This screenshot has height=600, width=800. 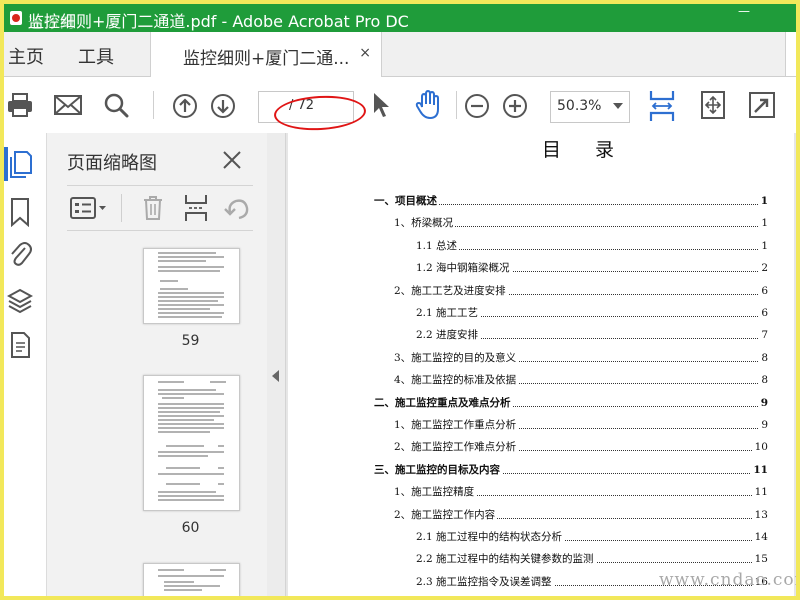 What do you see at coordinates (763, 335) in the screenshot?
I see `toc-entry-page: 7` at bounding box center [763, 335].